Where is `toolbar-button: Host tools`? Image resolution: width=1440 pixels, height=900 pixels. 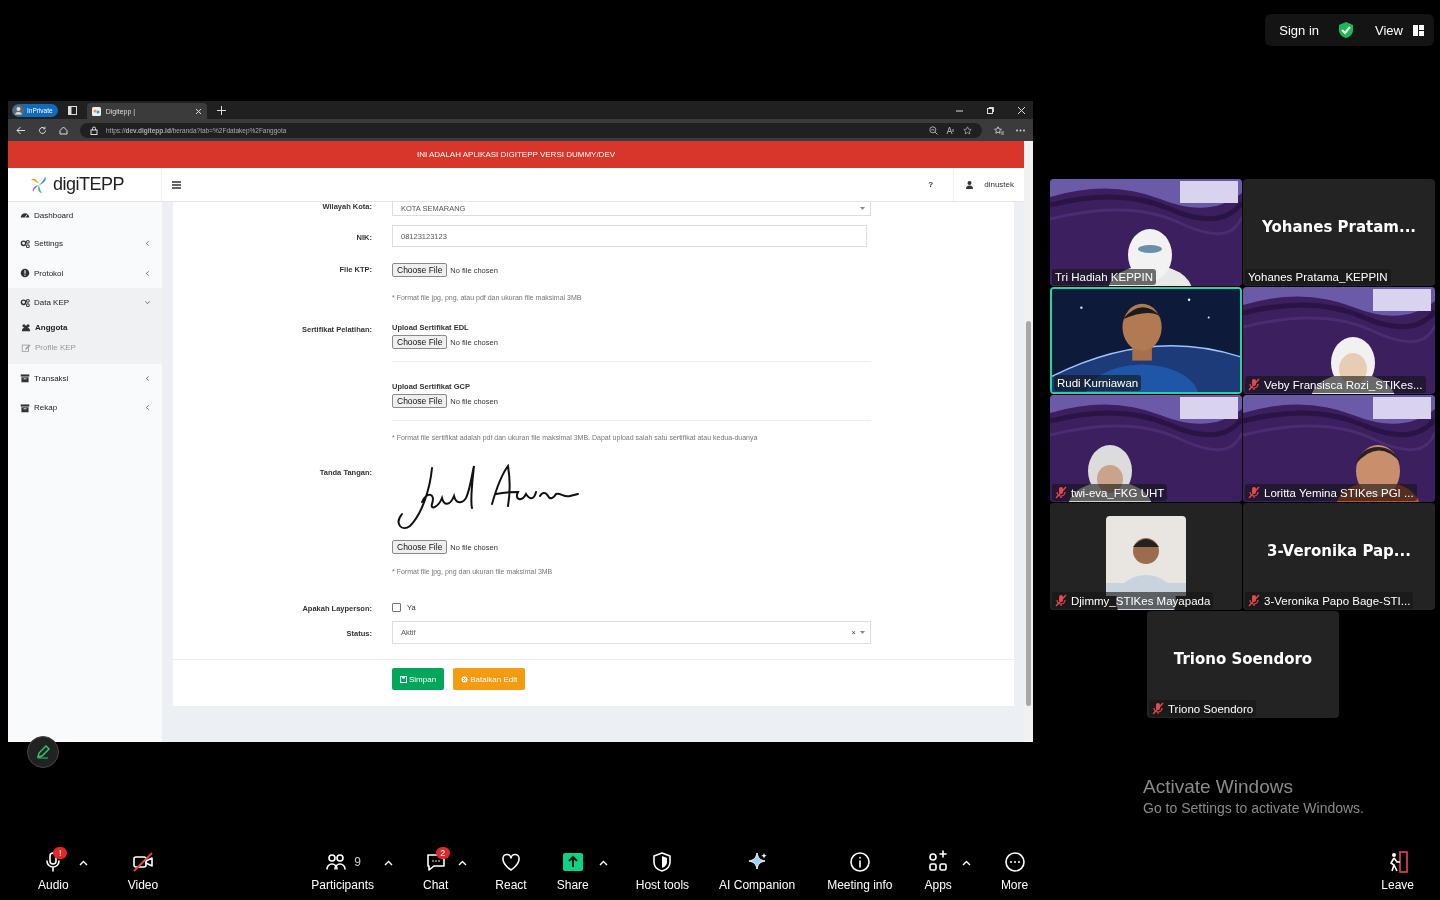 toolbar-button: Host tools is located at coordinates (662, 871).